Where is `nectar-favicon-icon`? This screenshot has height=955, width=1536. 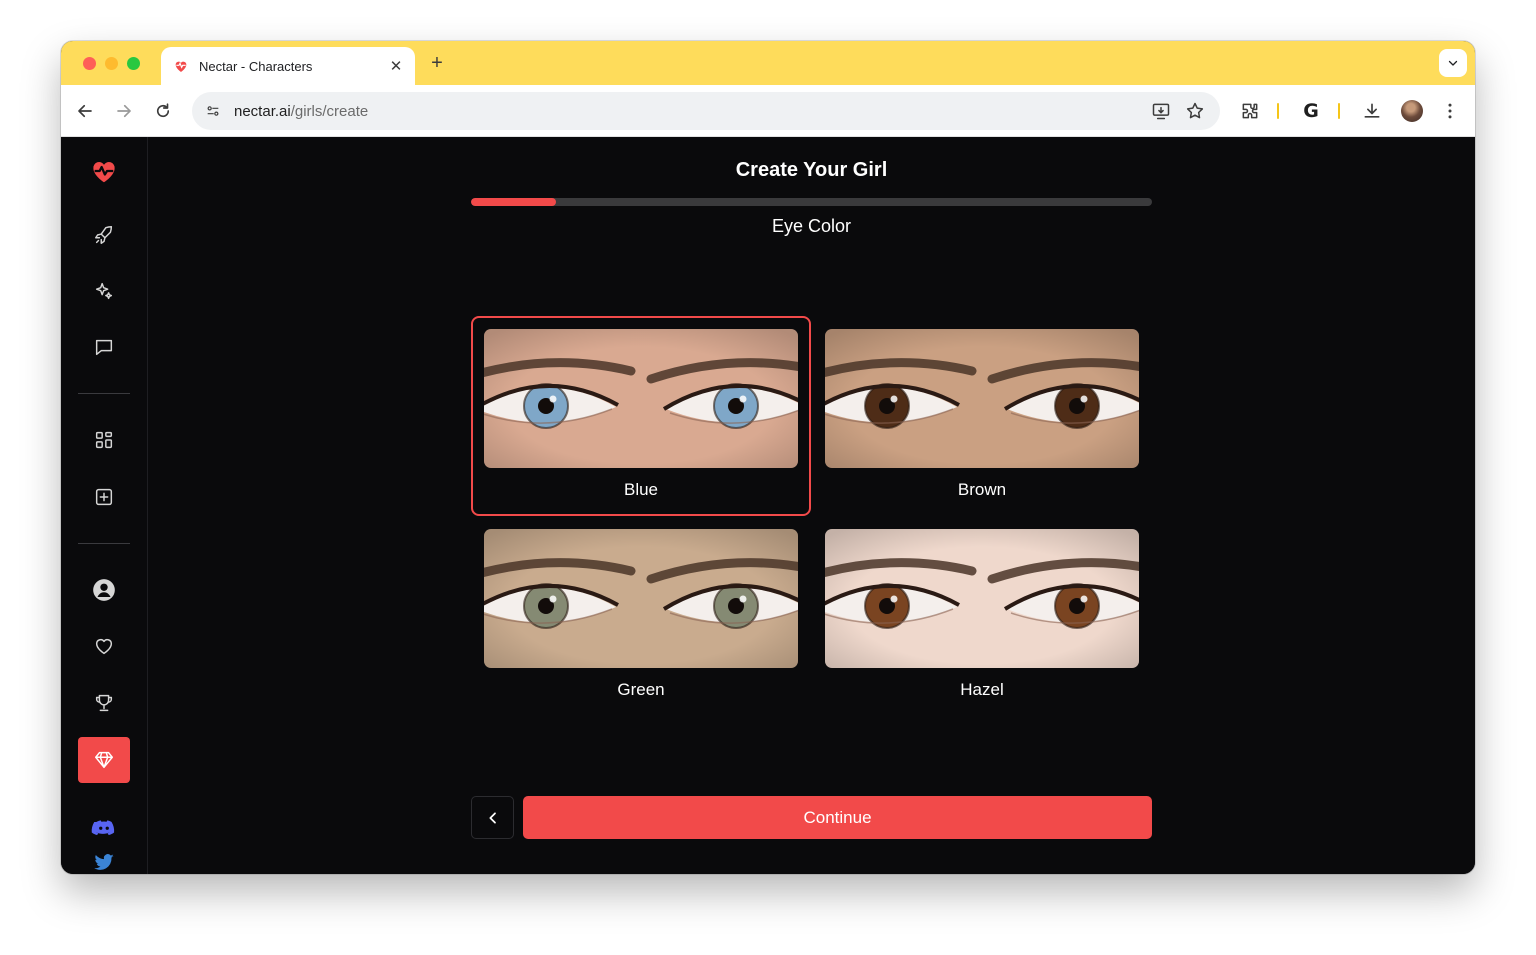 nectar-favicon-icon is located at coordinates (181, 66).